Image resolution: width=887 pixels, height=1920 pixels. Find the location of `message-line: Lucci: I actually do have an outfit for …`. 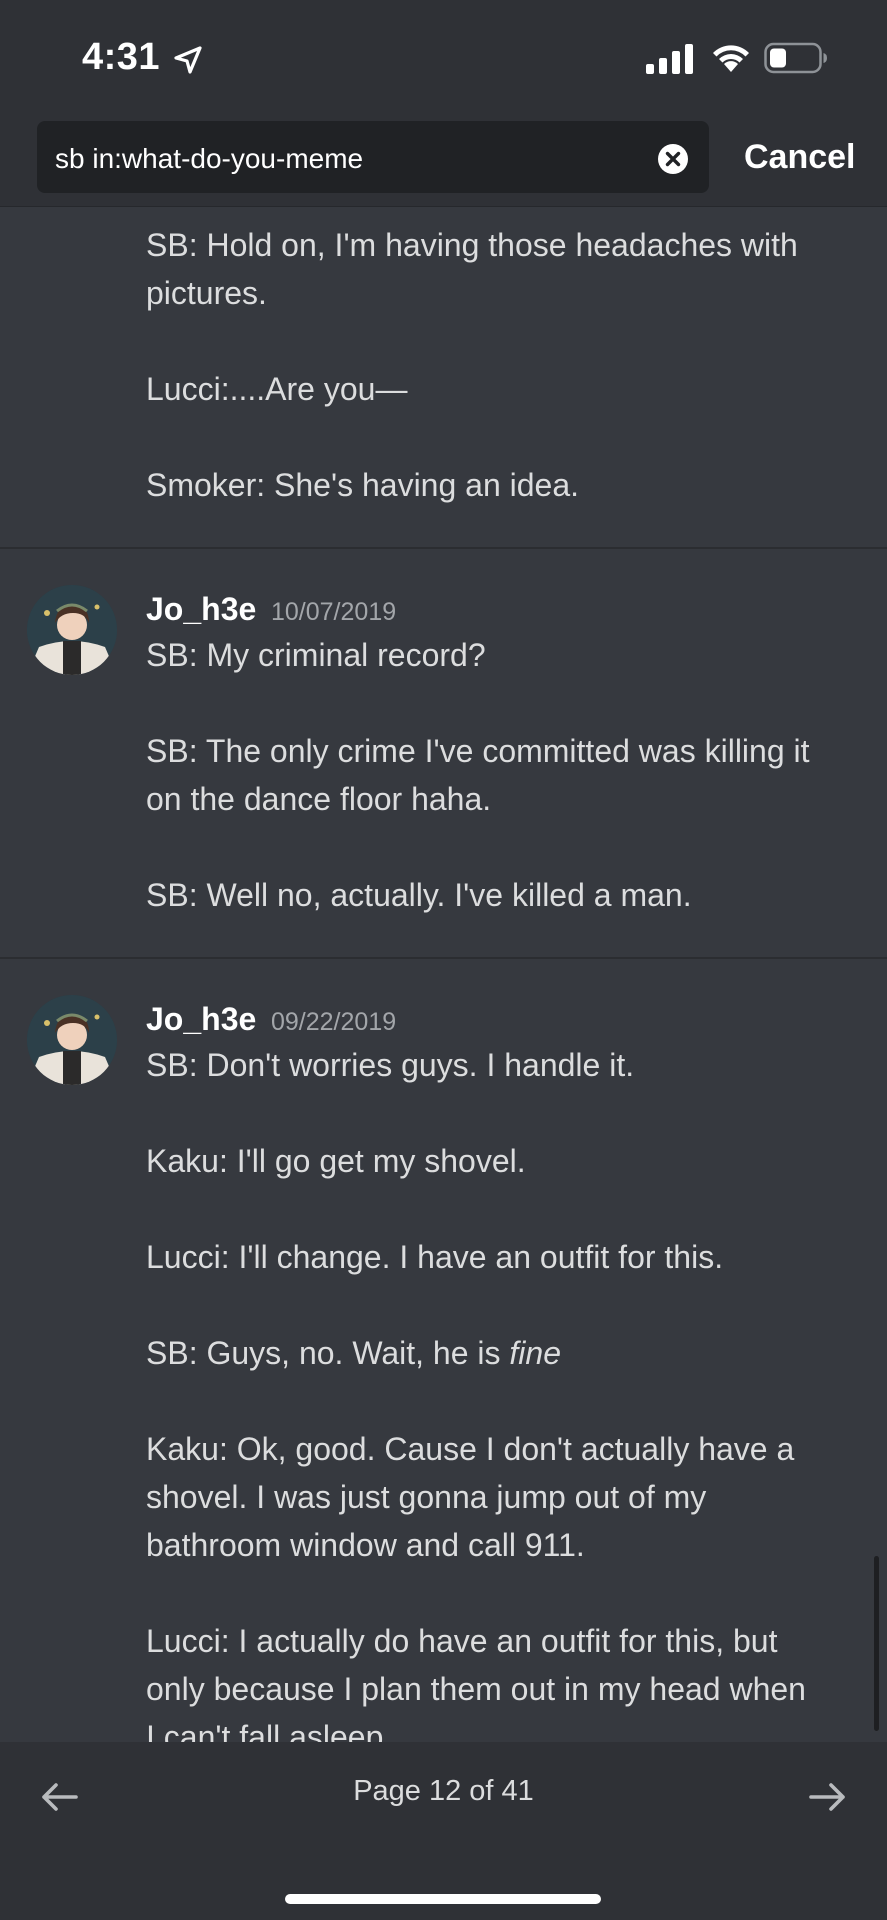

message-line: Lucci: I actually do have an outfit for … is located at coordinates (462, 1641).